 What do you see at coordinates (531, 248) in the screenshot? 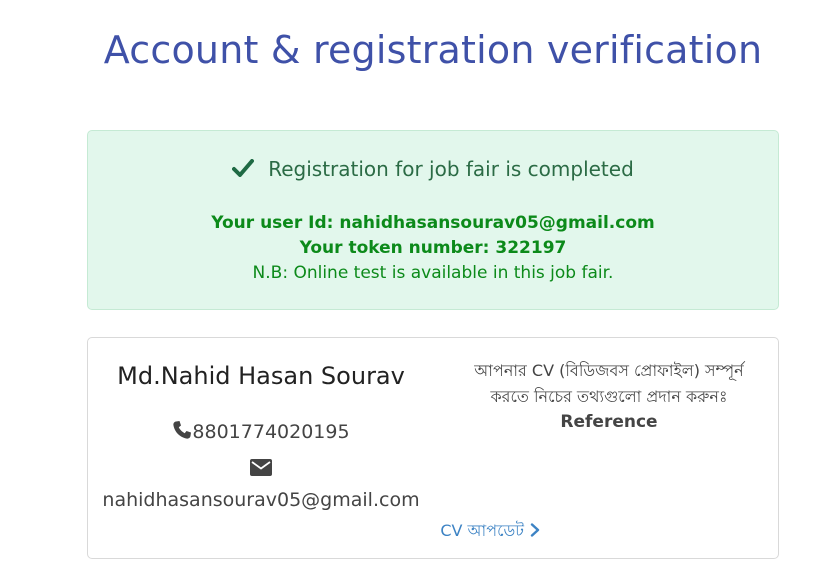
I see `token-value: 322197` at bounding box center [531, 248].